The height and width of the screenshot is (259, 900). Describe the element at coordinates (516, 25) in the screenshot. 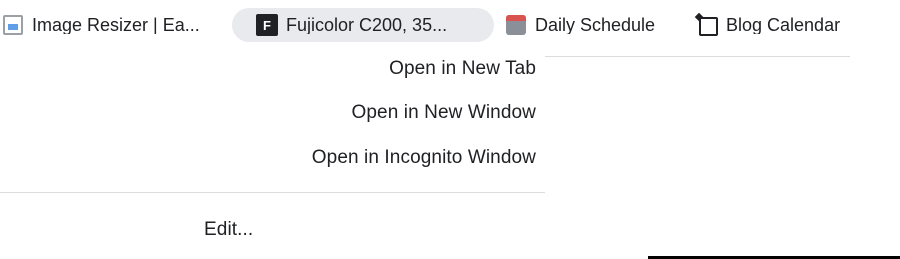

I see `calendar-icon` at that location.